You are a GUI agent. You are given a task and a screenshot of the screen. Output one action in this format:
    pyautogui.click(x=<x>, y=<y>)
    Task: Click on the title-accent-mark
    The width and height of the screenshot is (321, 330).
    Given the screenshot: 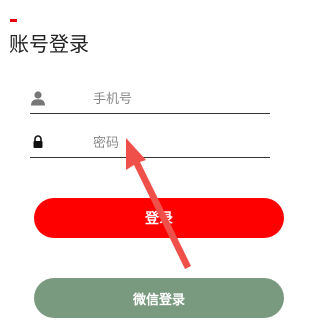 What is the action you would take?
    pyautogui.click(x=13, y=20)
    